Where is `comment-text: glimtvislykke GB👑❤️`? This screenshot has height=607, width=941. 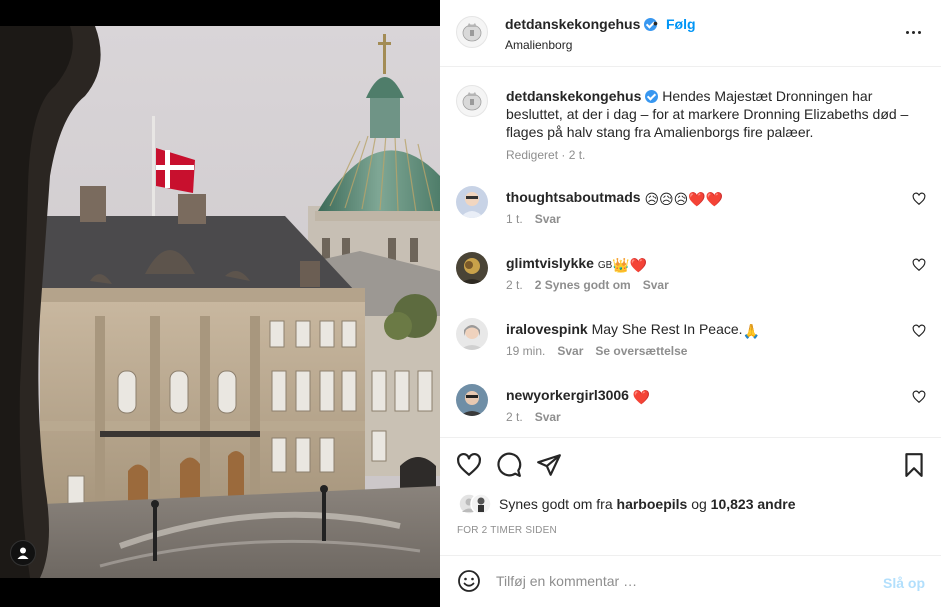 comment-text: glimtvislykke GB👑❤️ is located at coordinates (576, 264).